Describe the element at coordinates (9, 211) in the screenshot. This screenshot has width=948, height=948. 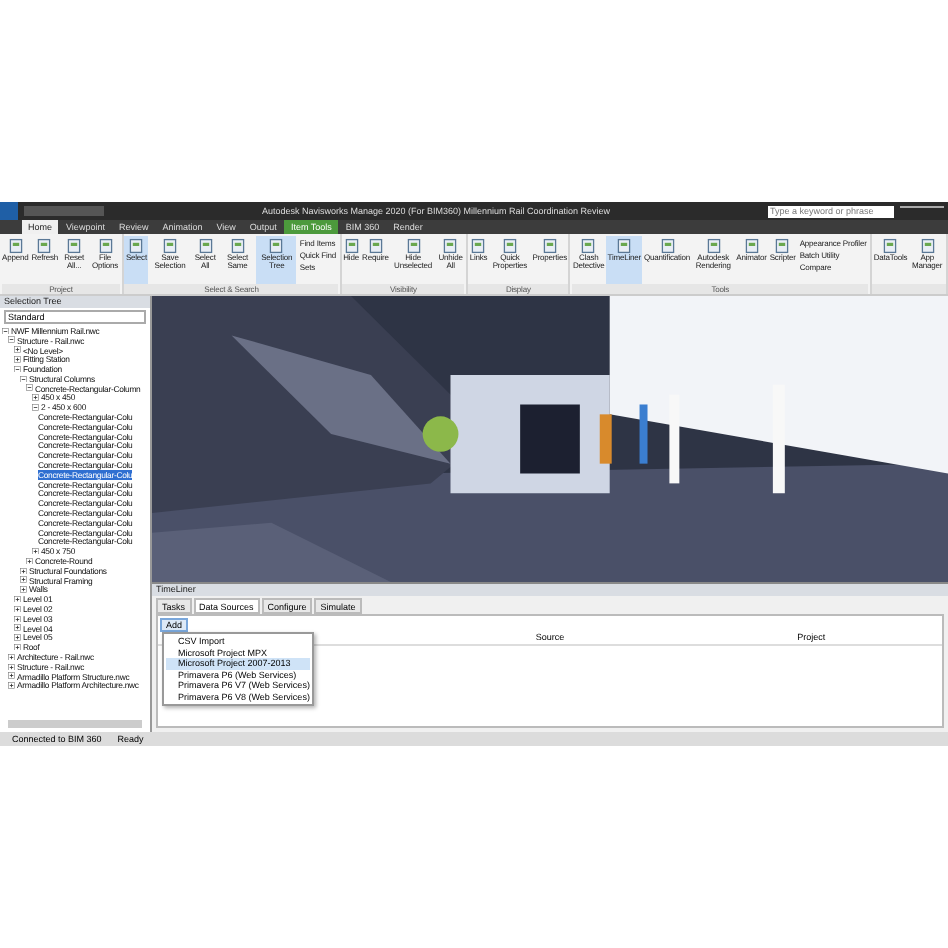
I see `app-logo-icon` at that location.